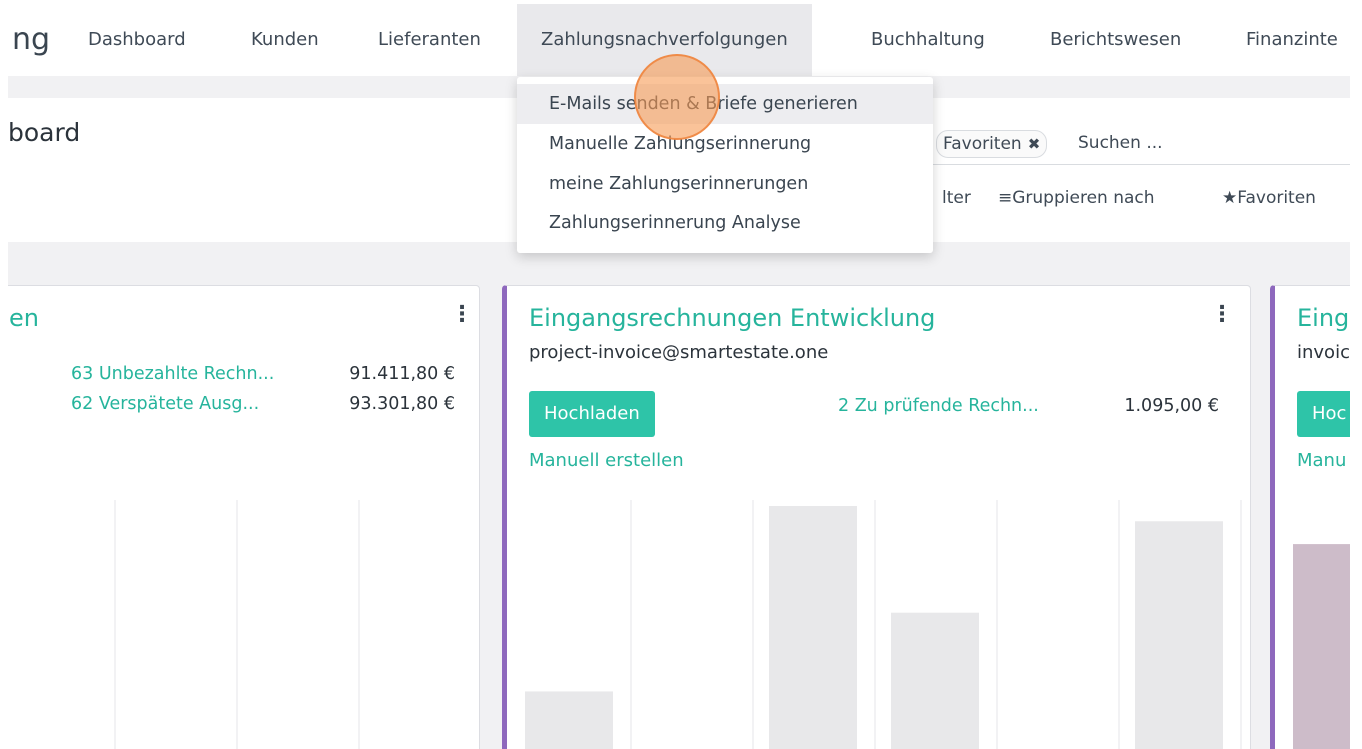  Describe the element at coordinates (31, 40) in the screenshot. I see `app-brand: ng` at that location.